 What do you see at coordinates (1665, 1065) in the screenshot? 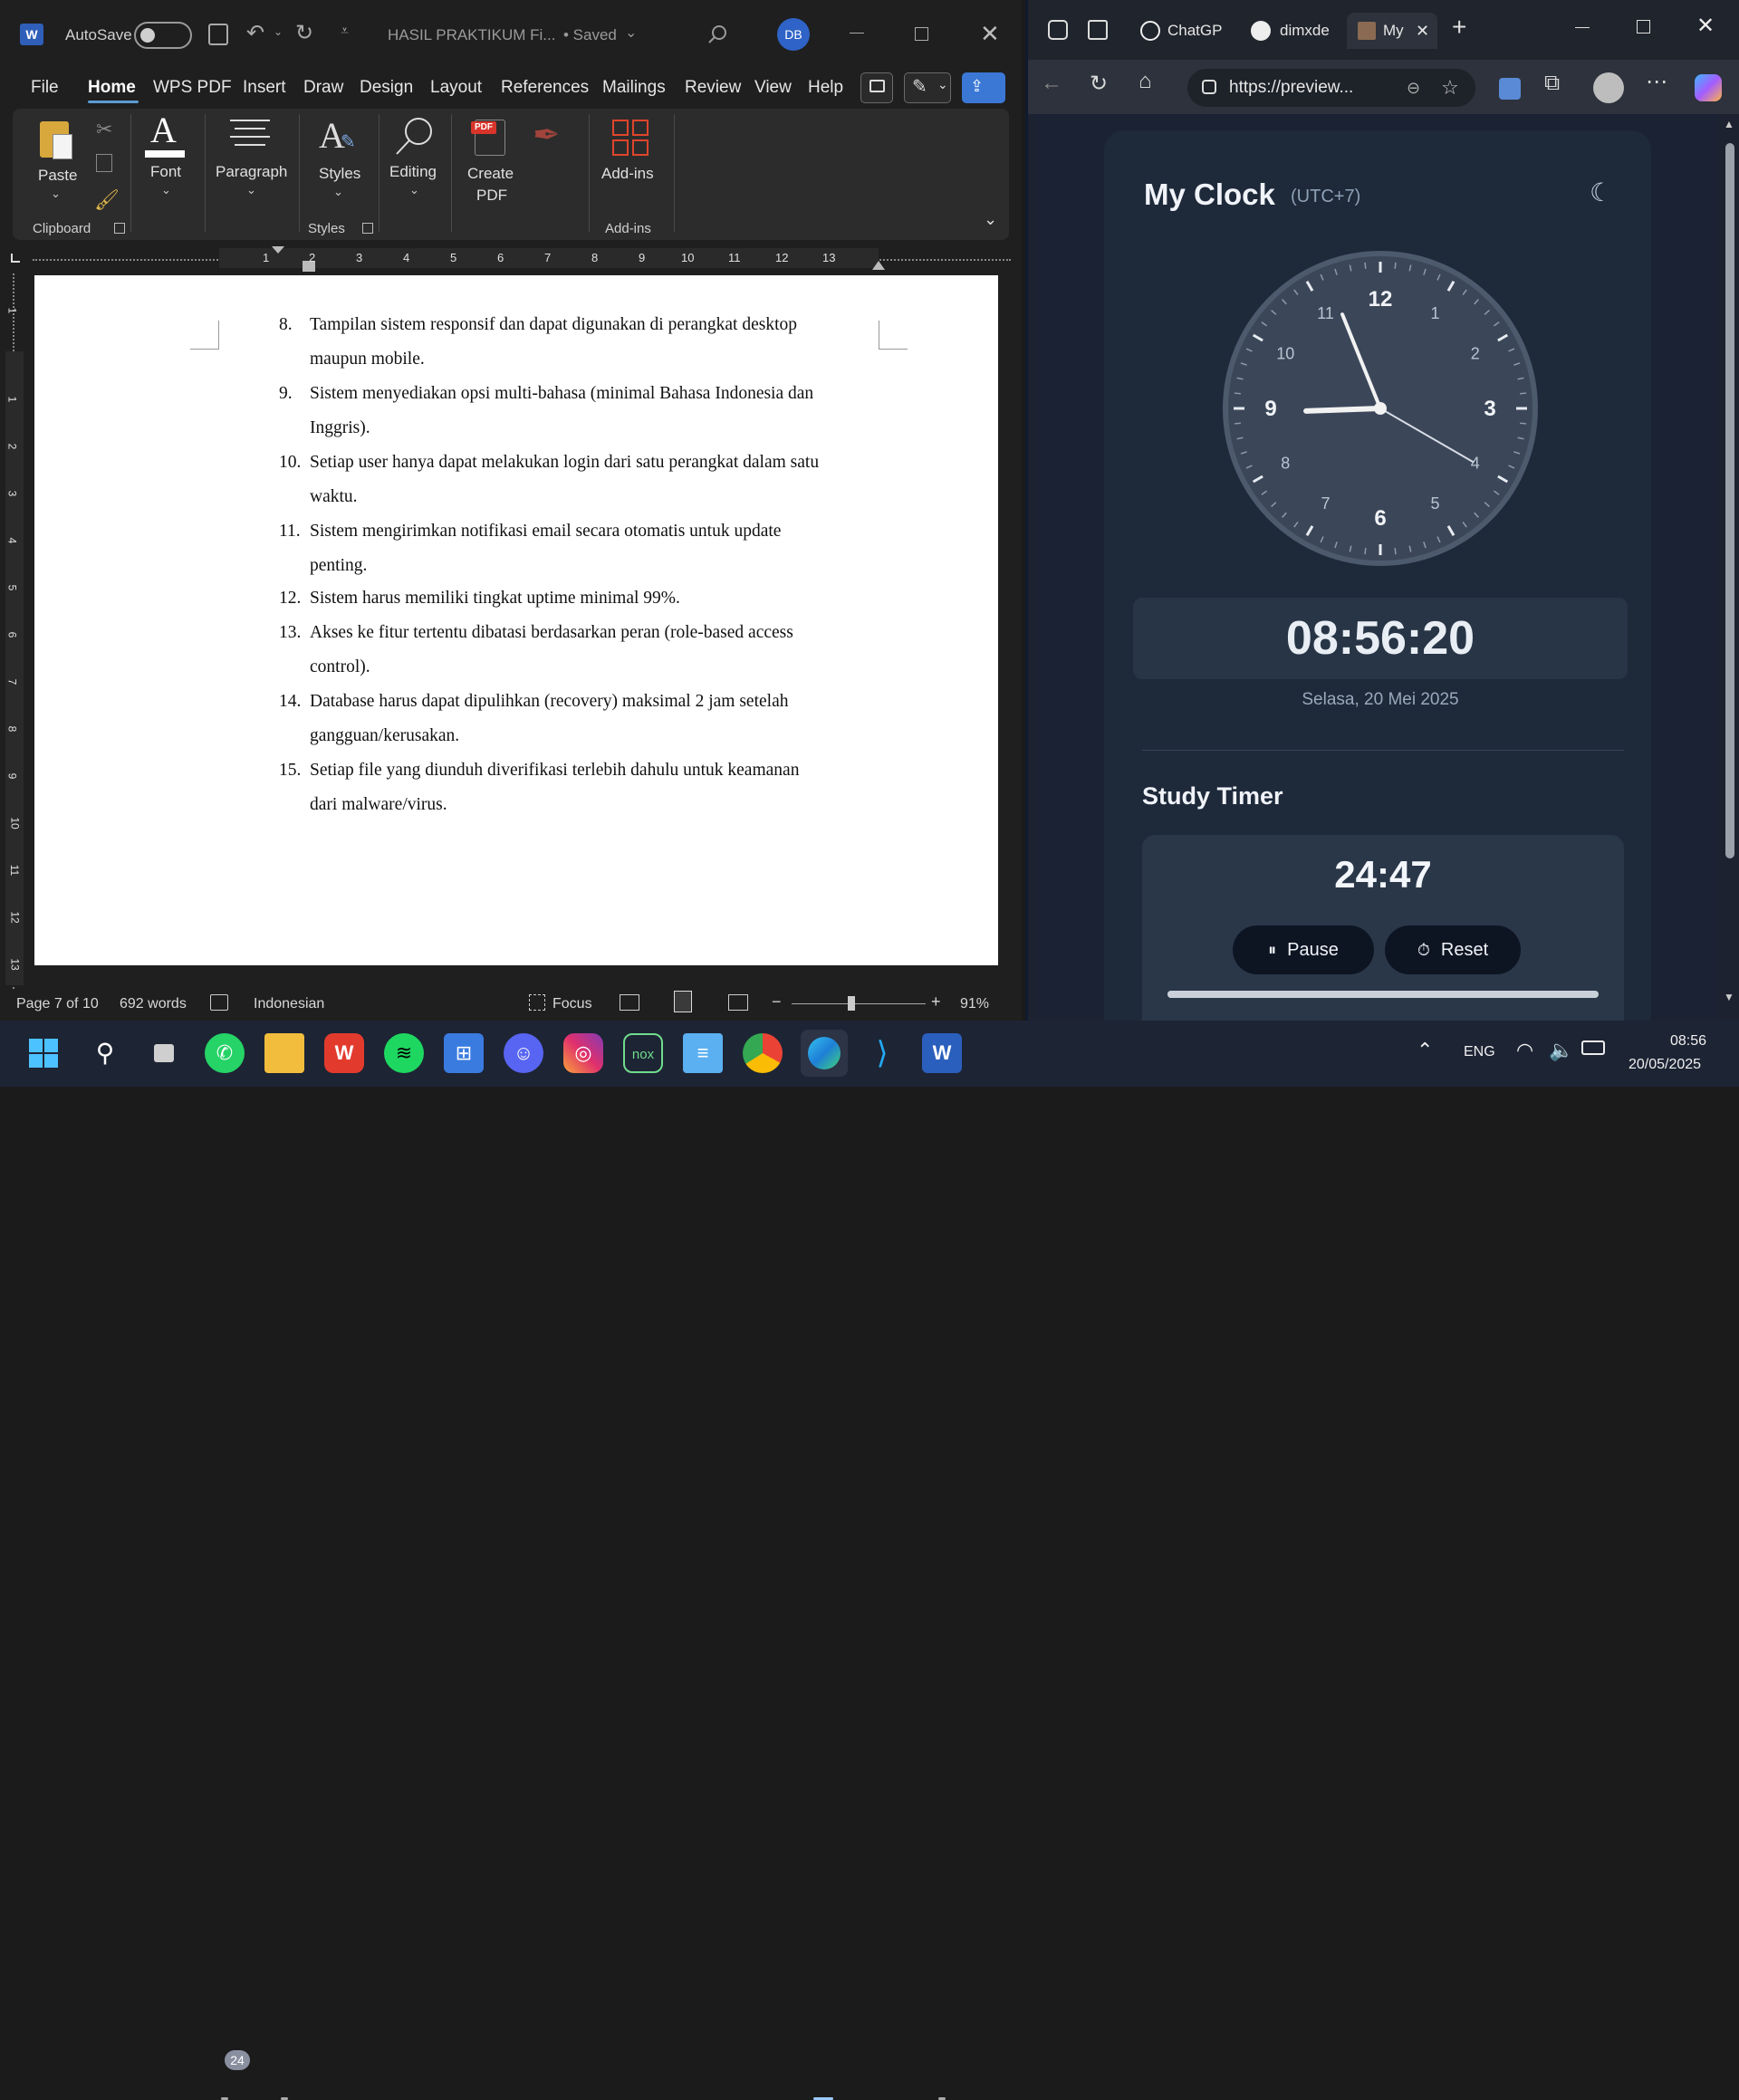
I see `clock-date: 20/05/2025` at bounding box center [1665, 1065].